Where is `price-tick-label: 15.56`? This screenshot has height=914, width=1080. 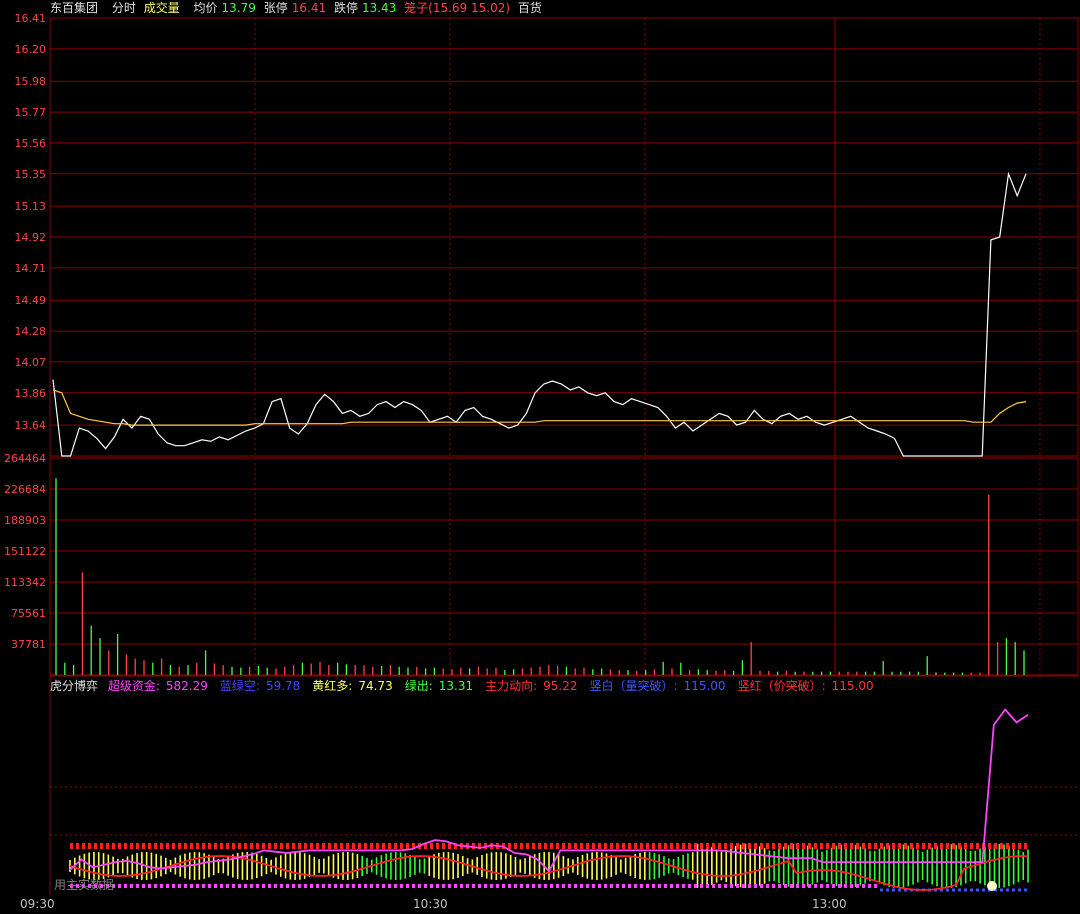
price-tick-label: 15.56 is located at coordinates (31, 143).